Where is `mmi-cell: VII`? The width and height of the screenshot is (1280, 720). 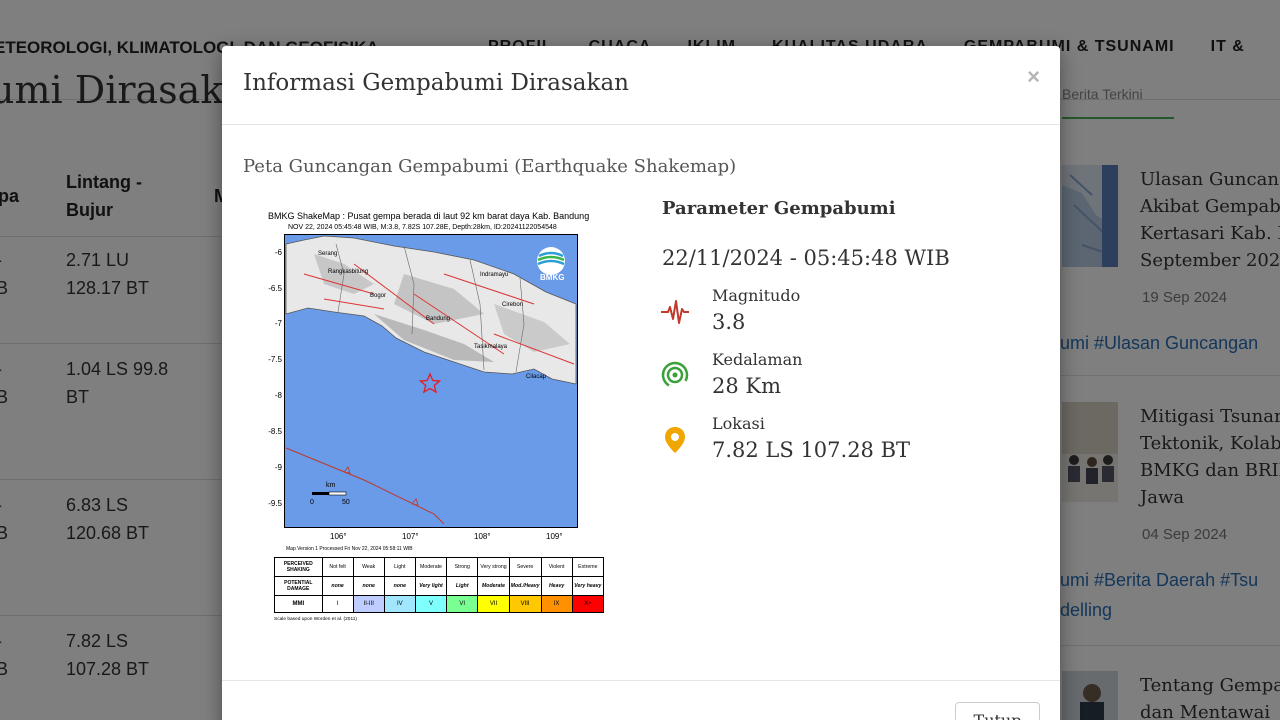 mmi-cell: VII is located at coordinates (493, 604).